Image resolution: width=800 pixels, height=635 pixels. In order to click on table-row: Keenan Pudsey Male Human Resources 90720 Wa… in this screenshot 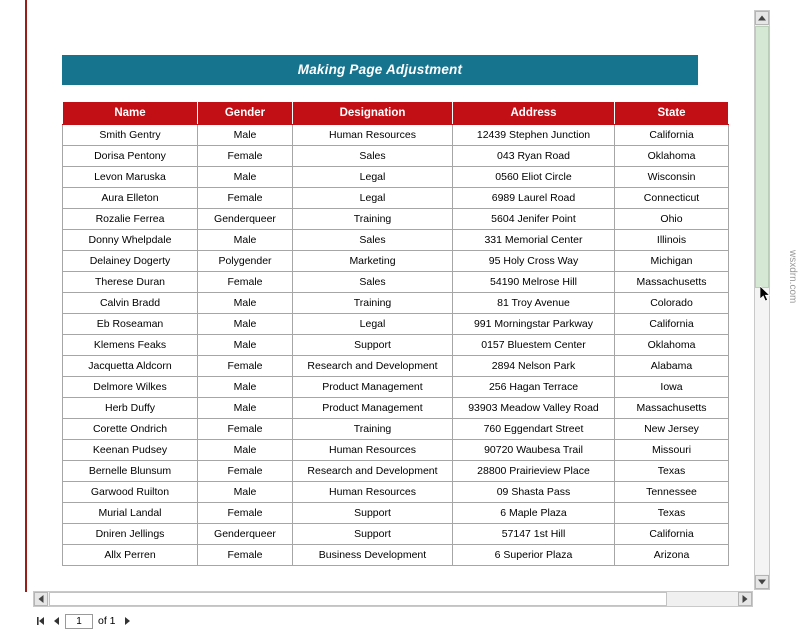, I will do `click(395, 450)`.